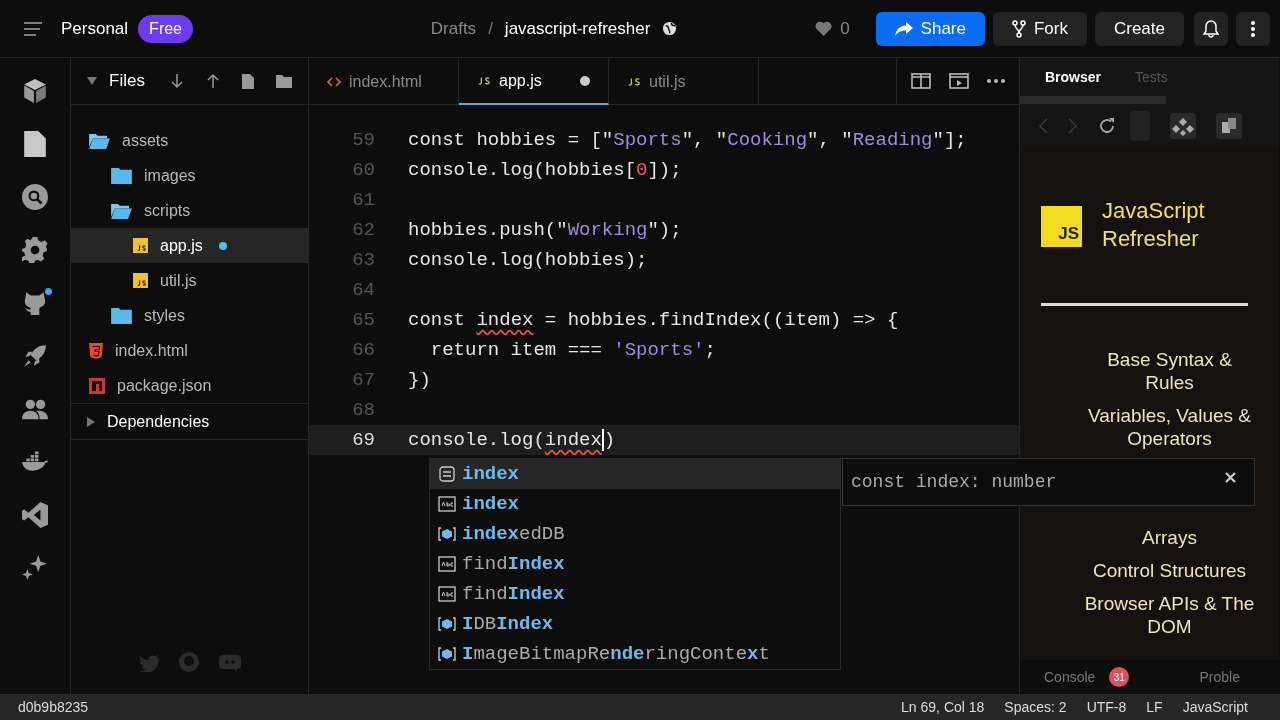 The image size is (1280, 720). I want to click on status-item: UTF-8, so click(1106, 707).